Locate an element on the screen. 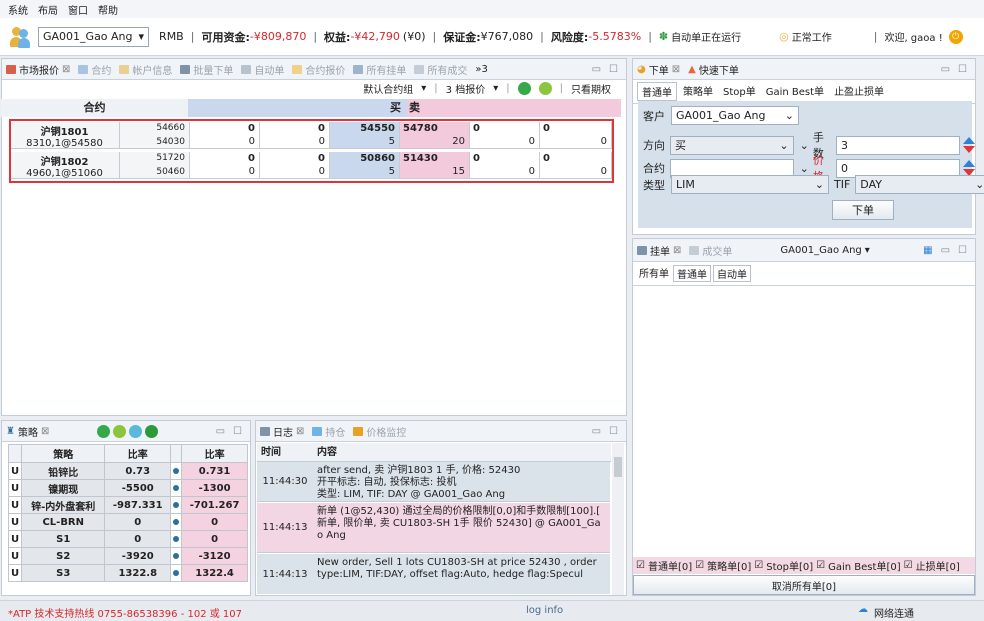 This screenshot has height=621, width=984. menu-system: 系统 is located at coordinates (18, 9).